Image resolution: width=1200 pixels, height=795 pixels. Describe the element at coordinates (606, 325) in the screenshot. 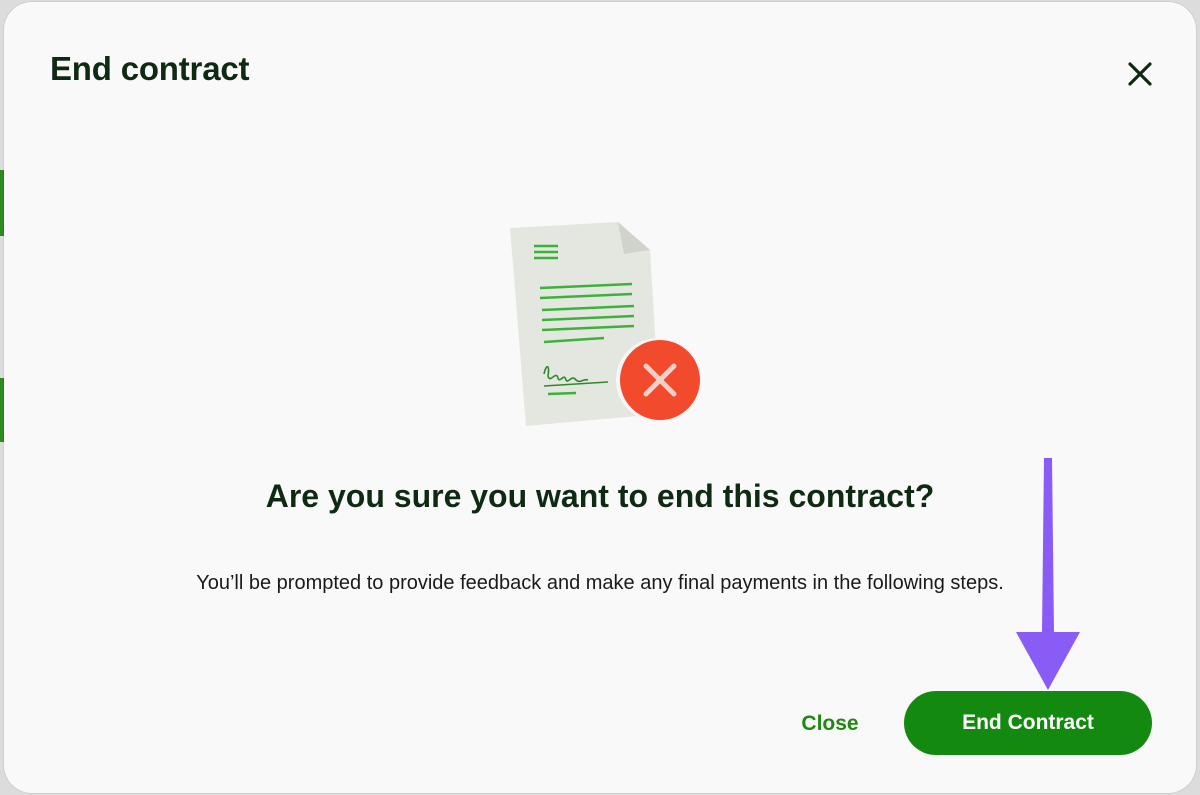

I see `contract-cancel-illustration` at that location.